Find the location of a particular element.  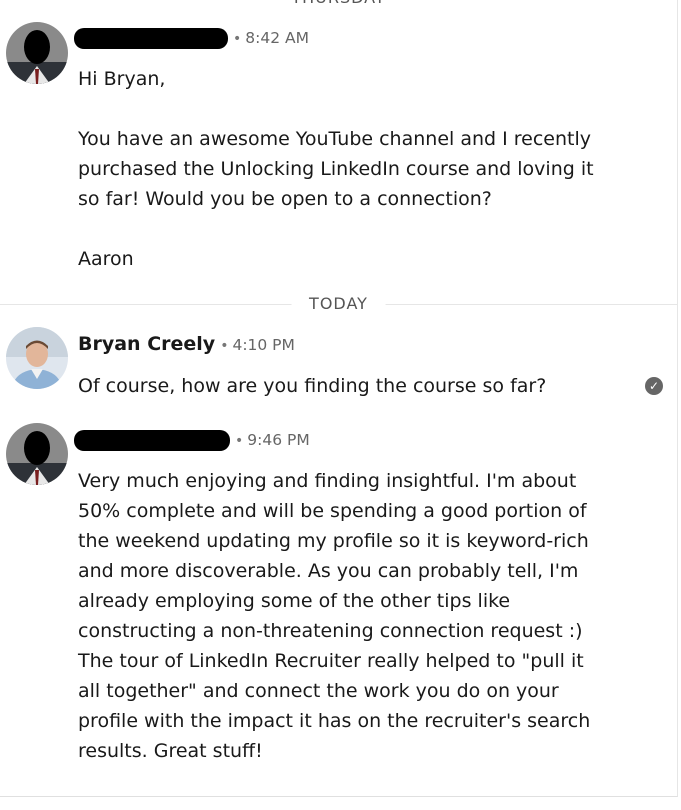

message-time: 4:10 PM is located at coordinates (263, 345).